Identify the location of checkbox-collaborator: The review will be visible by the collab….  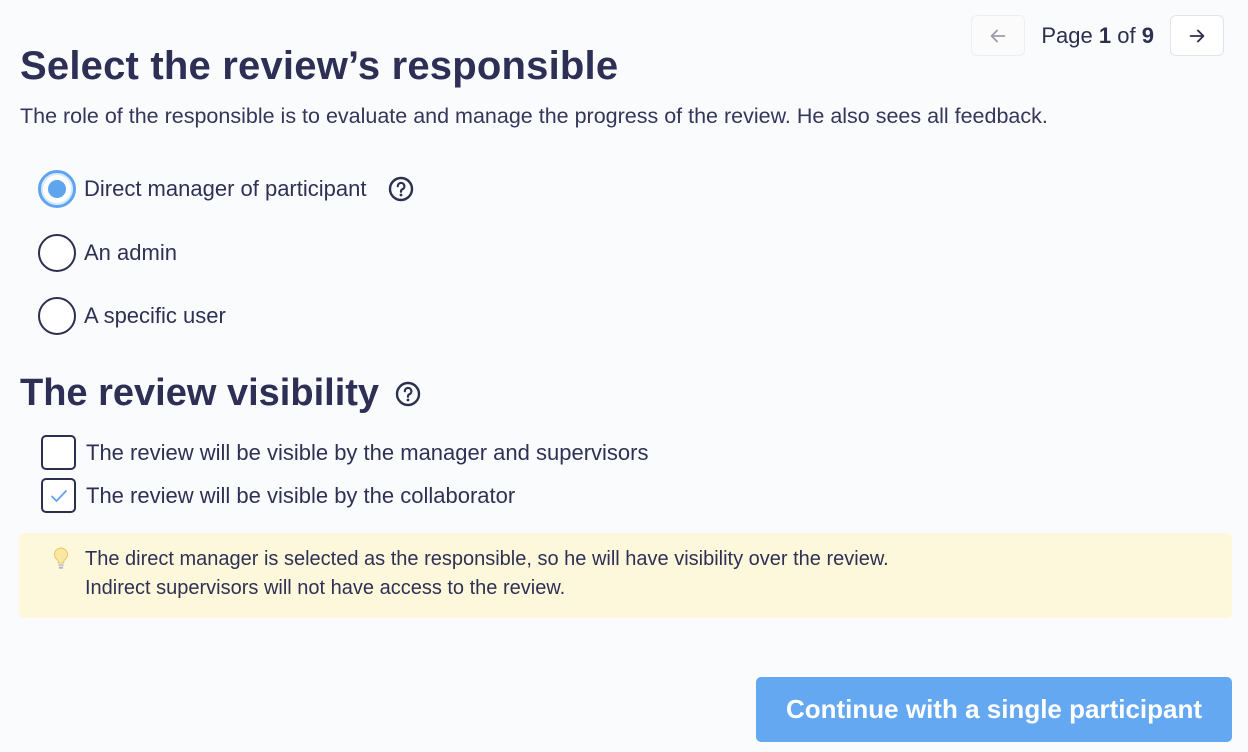
(278, 495).